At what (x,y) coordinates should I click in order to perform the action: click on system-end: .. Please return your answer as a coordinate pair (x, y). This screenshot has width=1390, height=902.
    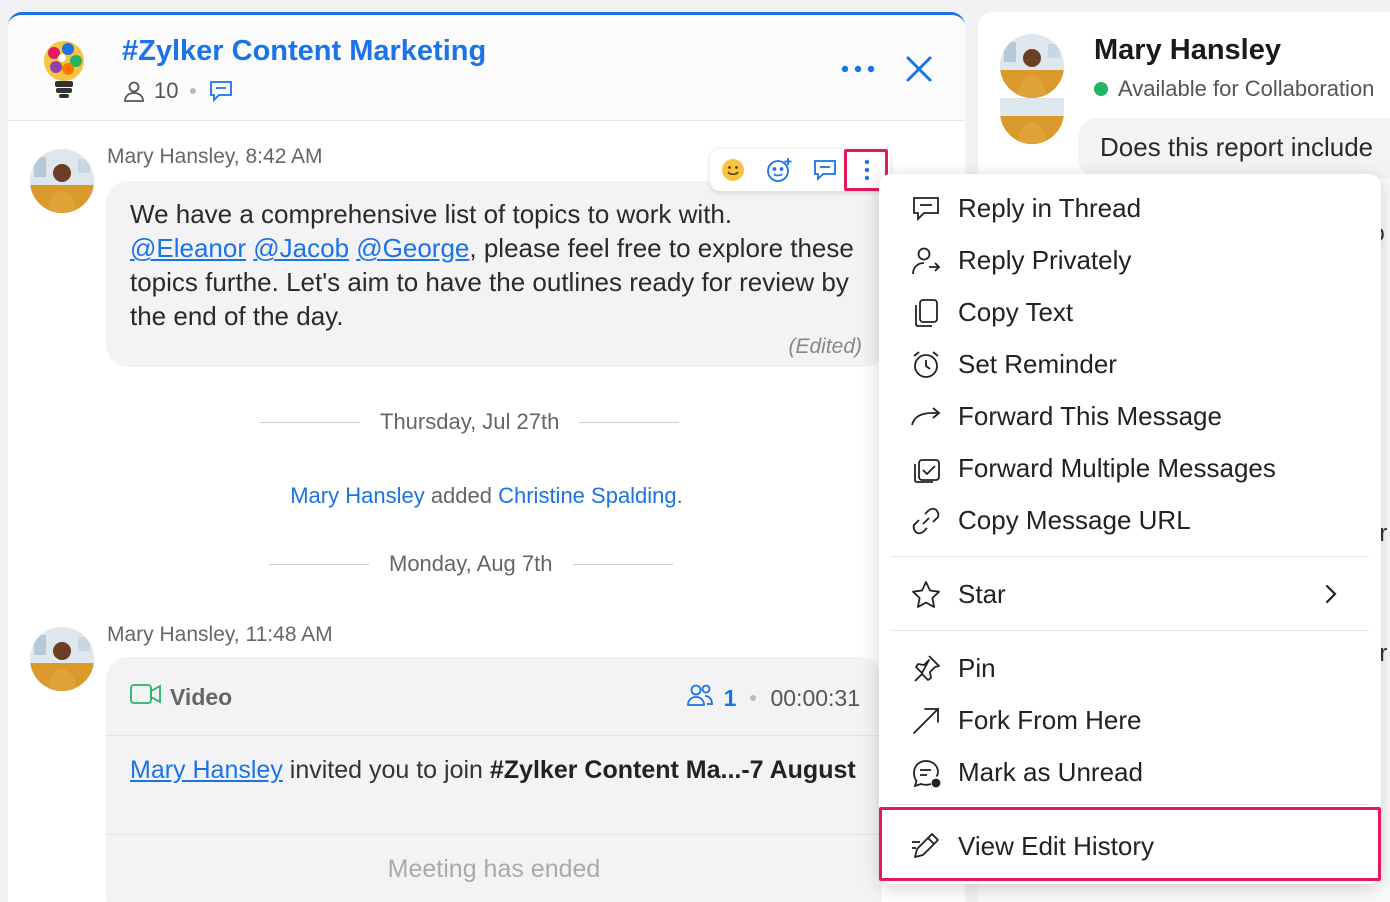
    Looking at the image, I should click on (679, 495).